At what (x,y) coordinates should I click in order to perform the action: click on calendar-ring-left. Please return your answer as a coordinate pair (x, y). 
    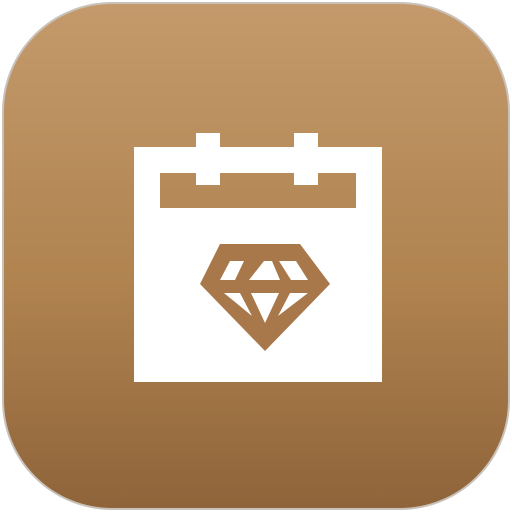
    Looking at the image, I should click on (208, 159).